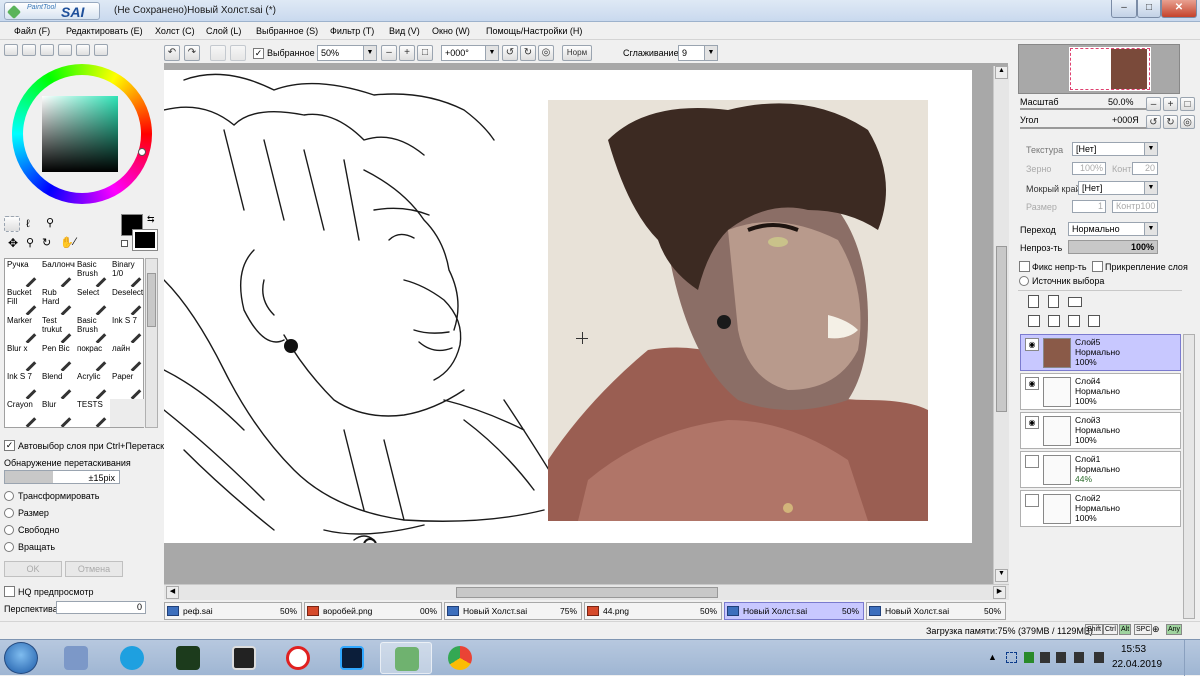  I want to click on scroll-left-icon: ◀, so click(172, 592).